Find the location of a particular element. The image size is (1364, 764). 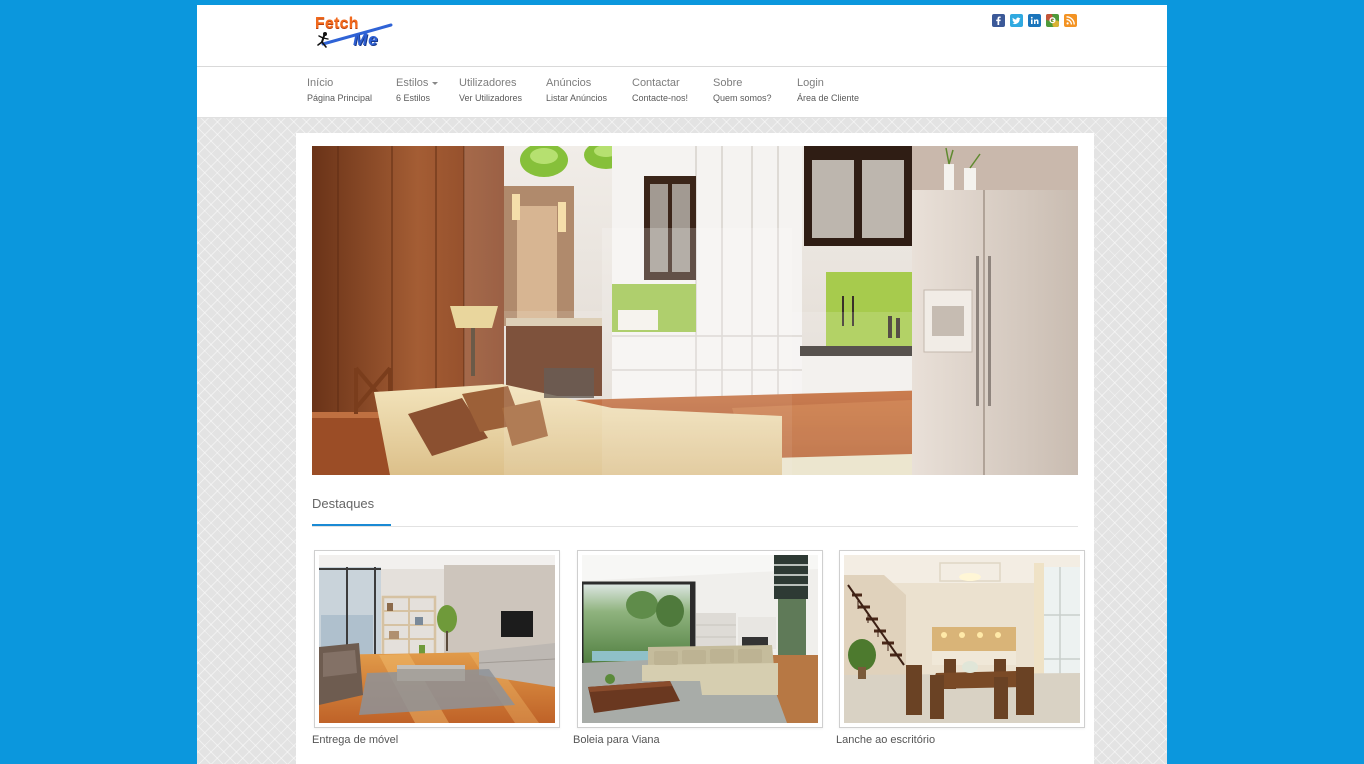

nav-item-label: Anúncios is located at coordinates (569, 83).